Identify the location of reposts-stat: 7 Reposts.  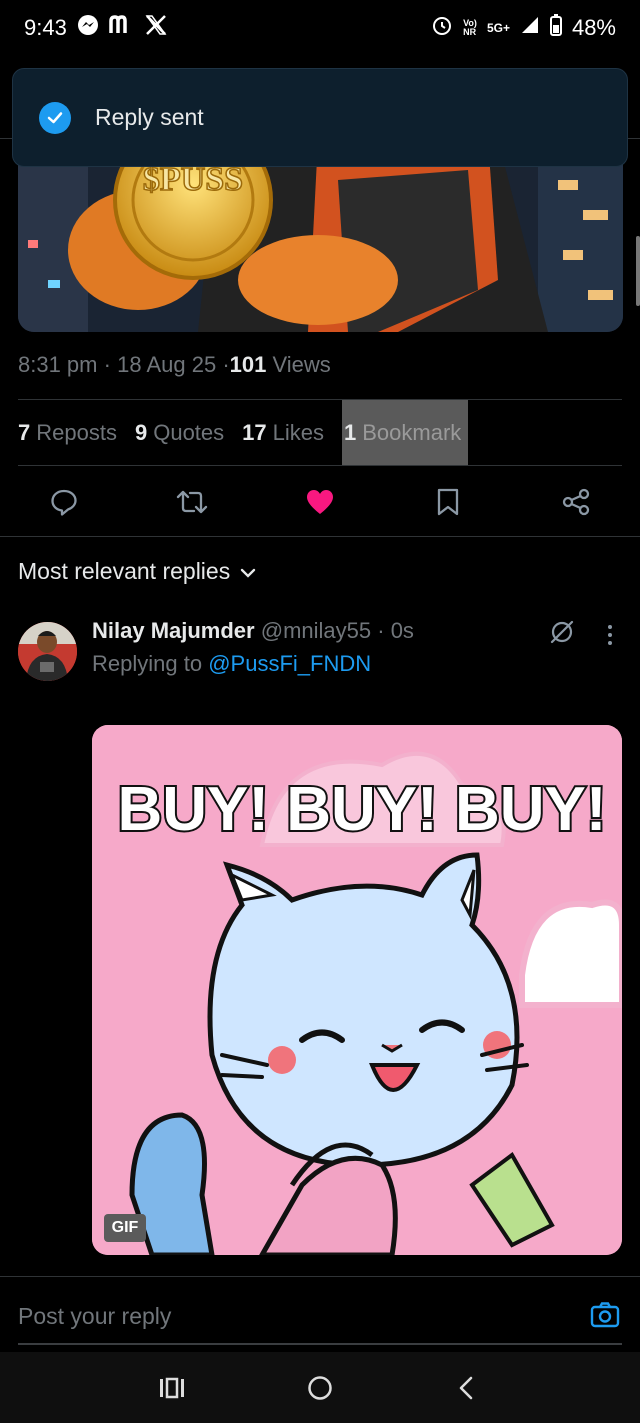
(67, 433).